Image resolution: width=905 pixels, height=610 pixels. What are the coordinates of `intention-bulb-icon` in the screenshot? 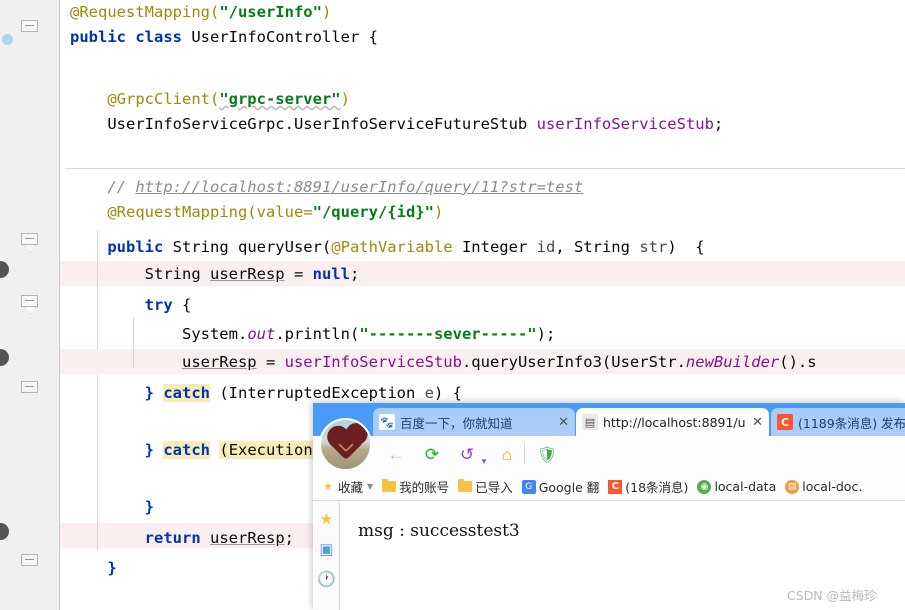 It's located at (7, 39).